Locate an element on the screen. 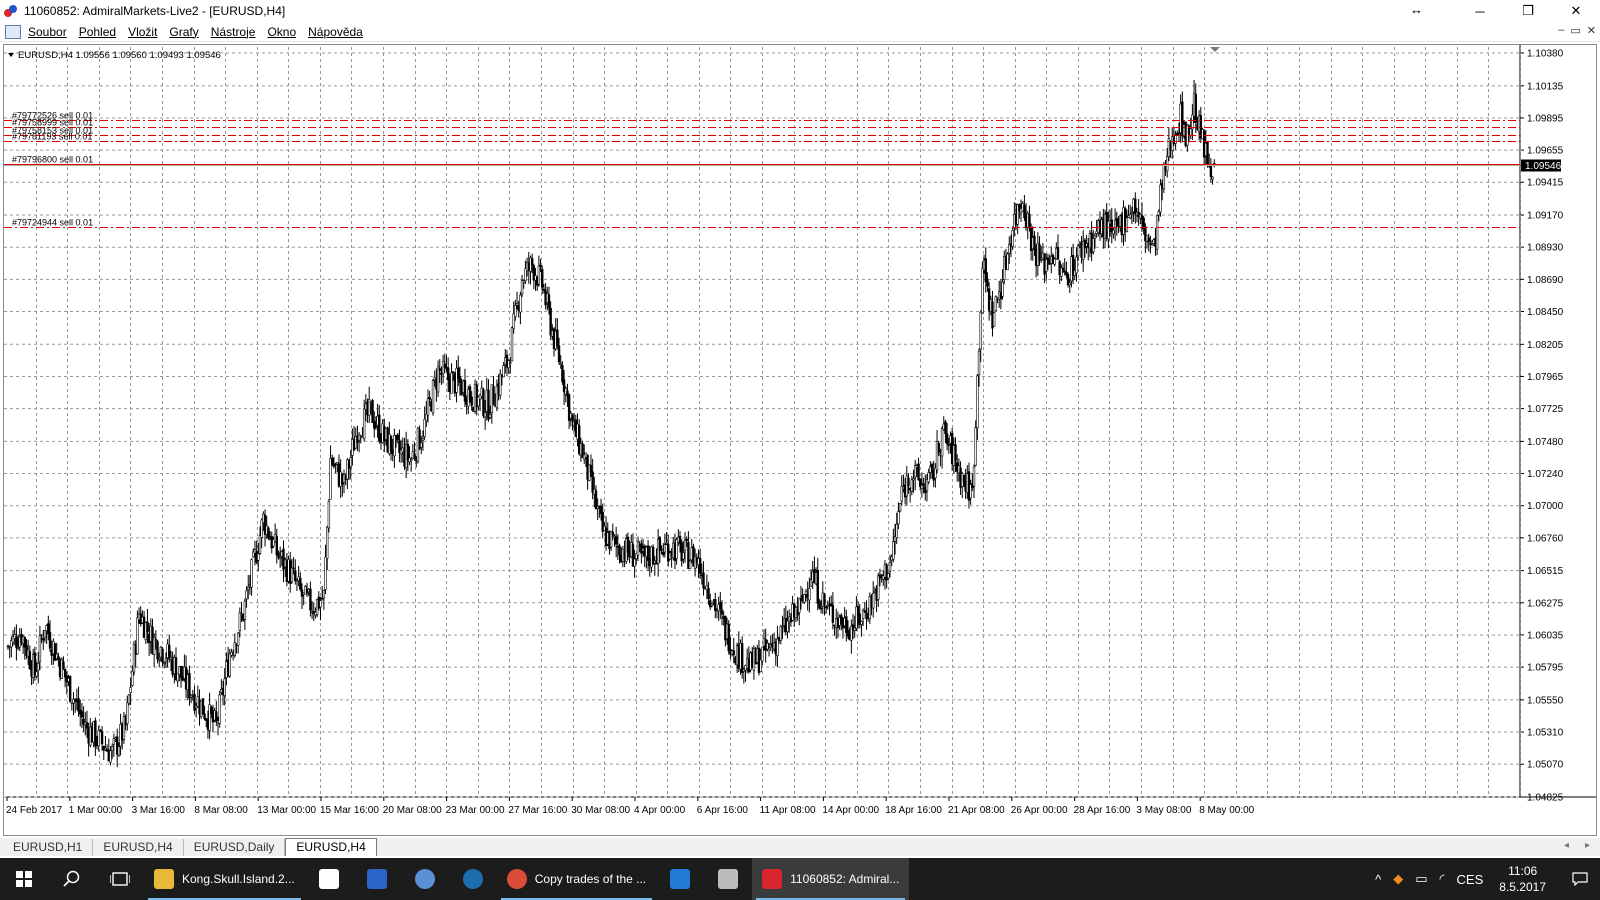 The width and height of the screenshot is (1600, 900). menu-pohled: Pohled is located at coordinates (97, 32).